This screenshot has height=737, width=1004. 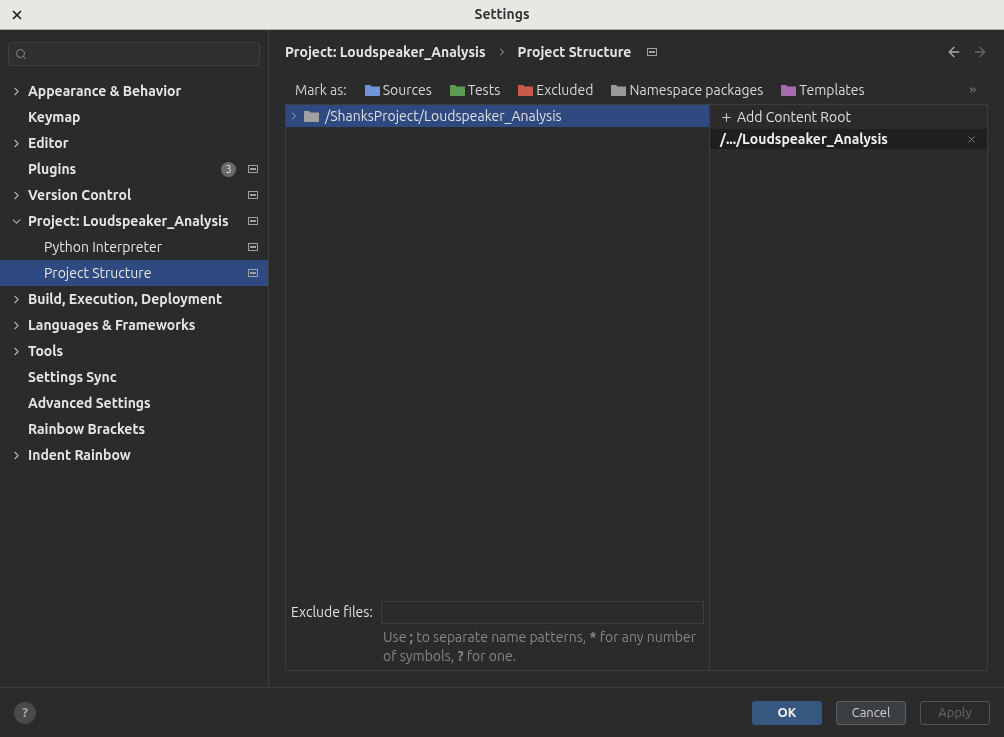 I want to click on sidebar-item: Build, Execution, Deployment, so click(x=134, y=299).